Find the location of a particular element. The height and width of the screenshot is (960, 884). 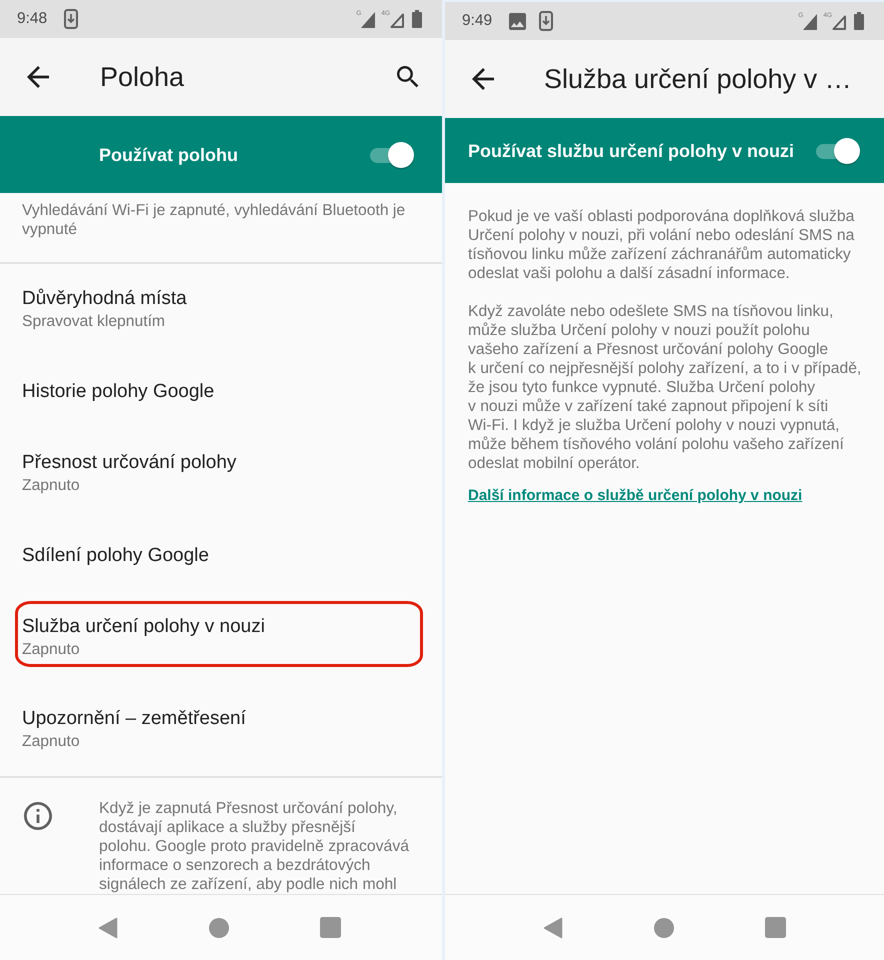

description-paragraph: Když zavoláte nebo odešlete SMS na tísňovou linku, může služba Určení polohy v nouzi použít polohu vašeho zařízení a Přesnost určování polohy Google k určení co nejpřesnější polohy zařízení, a to i v případě, že jsou tyto funkce vypnuté. Služba Určení polohy v nouzi může v zařízení také zapnout připojení k síti Wi-Fi. I když je služba Určení polohy v nouzi vypnutá, může během tísňového volání polohu vašeho zařízení odeslat mobilní operátor. is located at coordinates (665, 387).